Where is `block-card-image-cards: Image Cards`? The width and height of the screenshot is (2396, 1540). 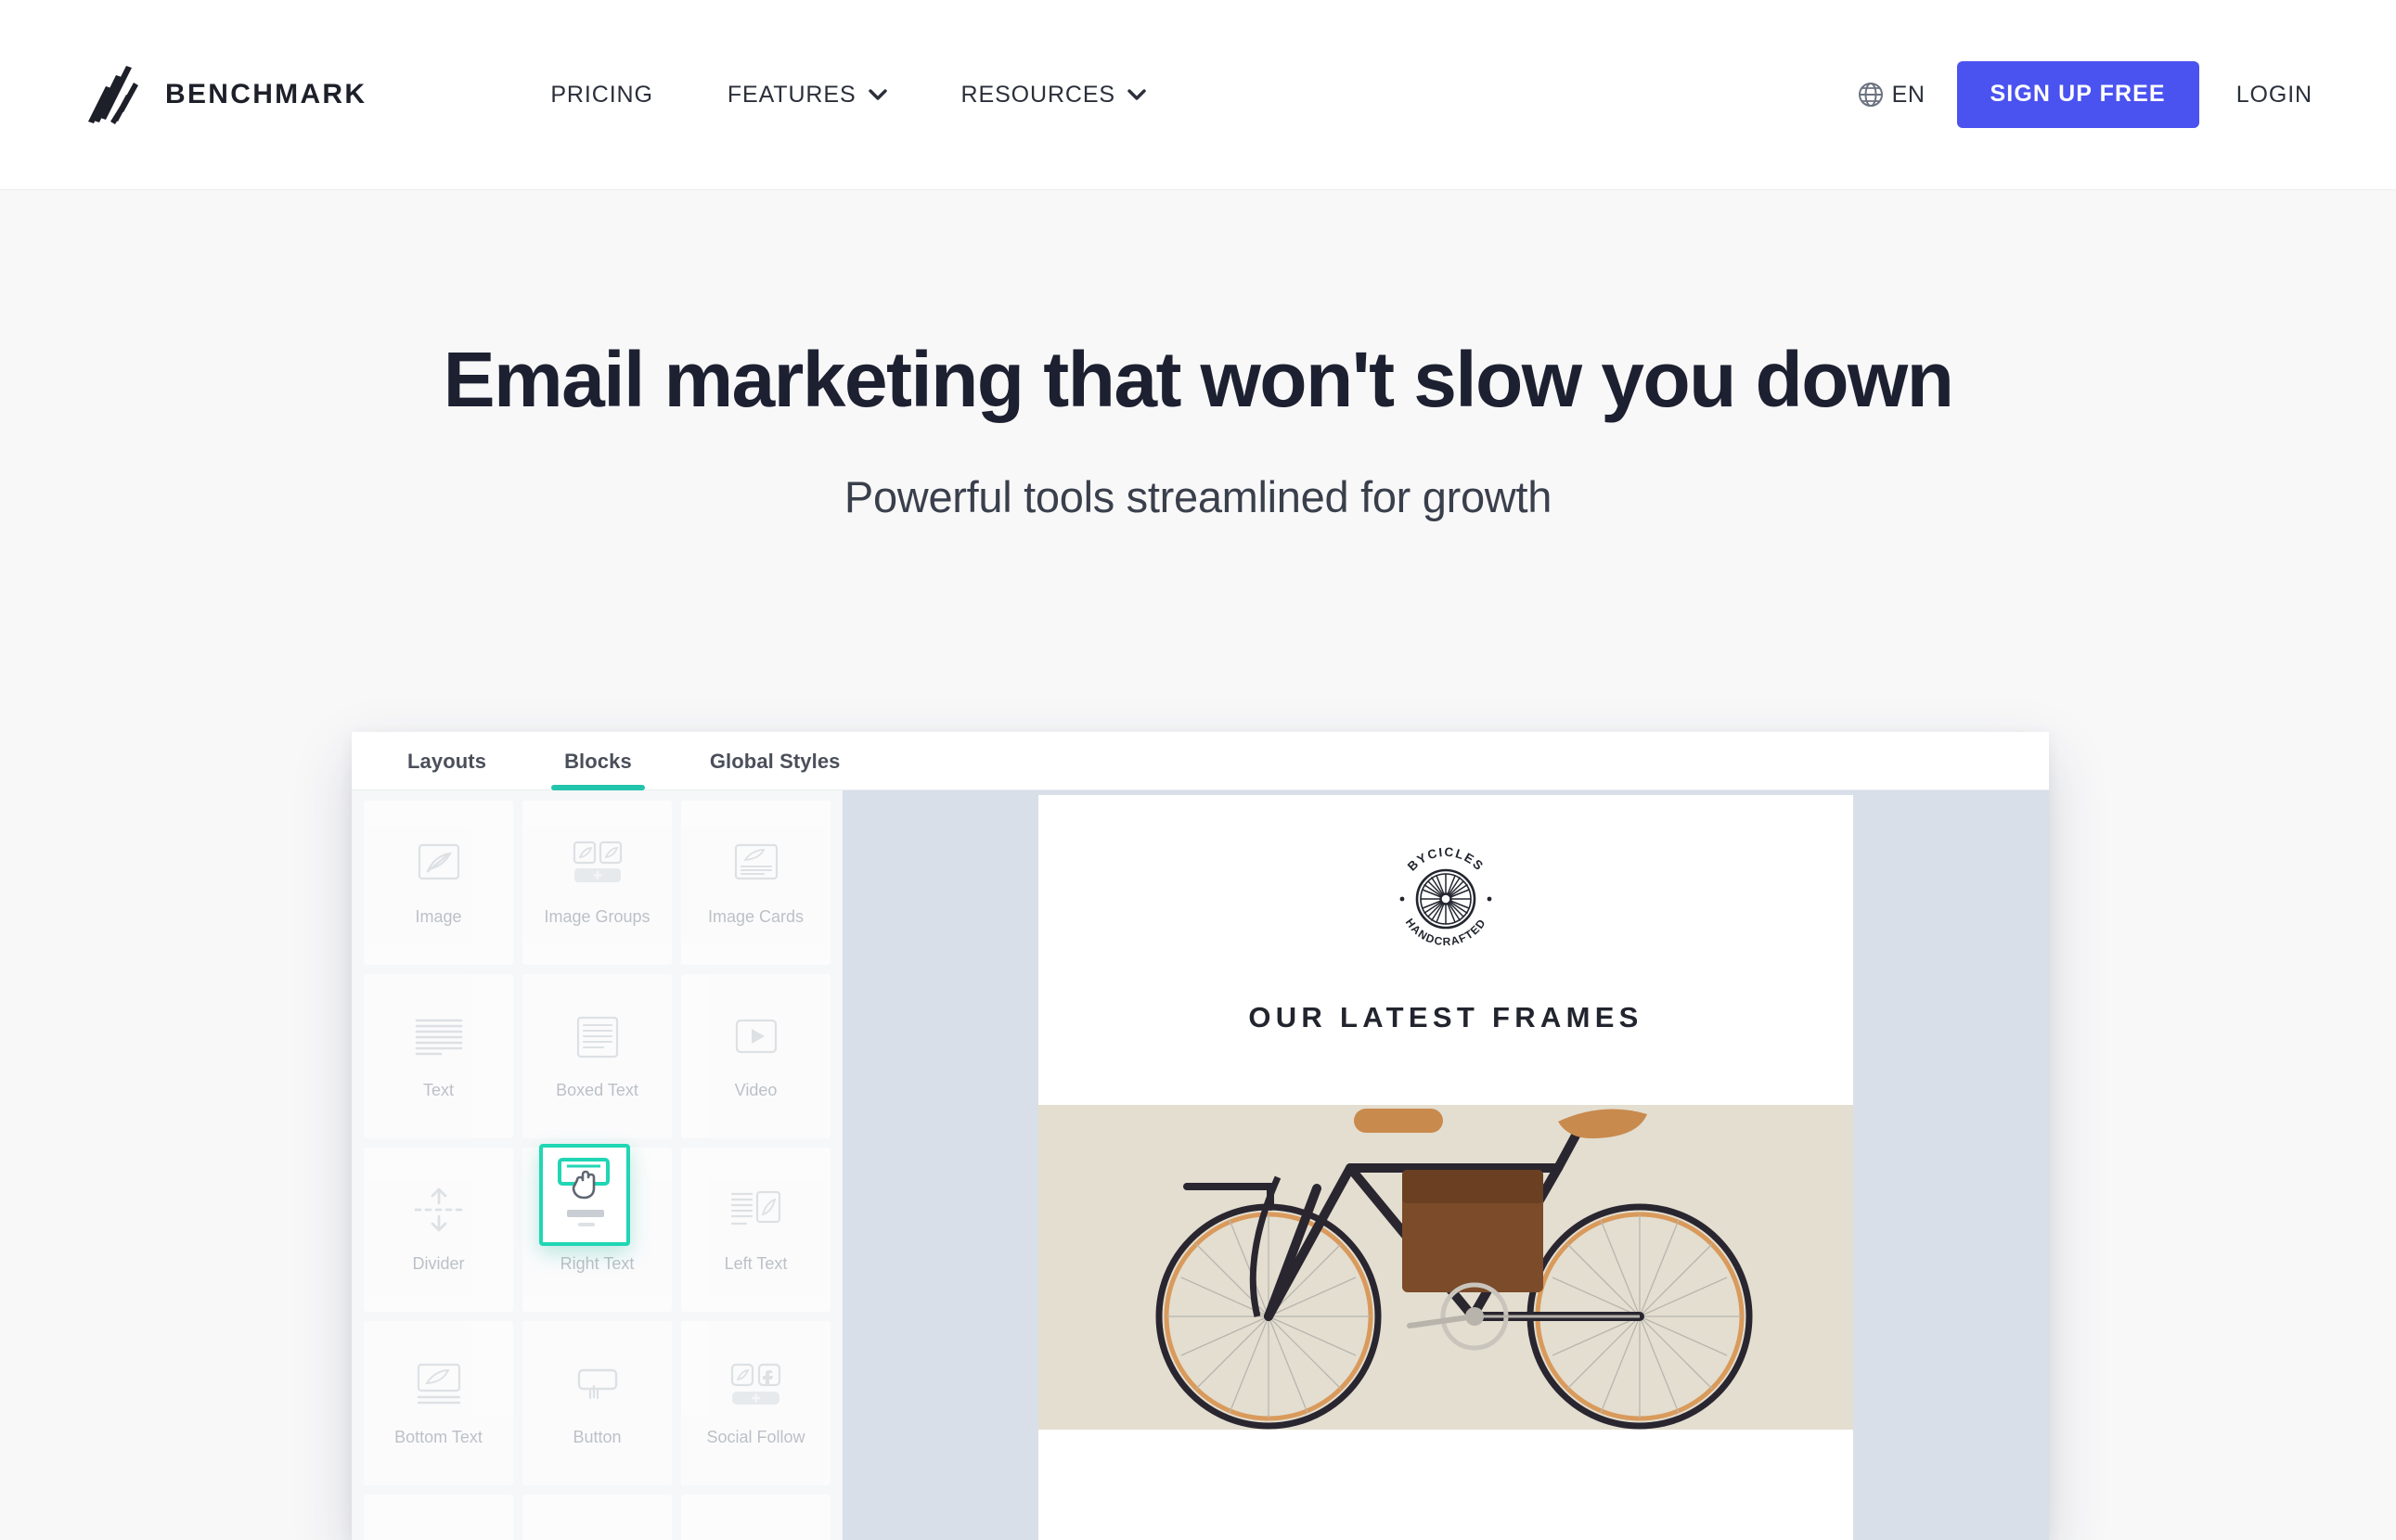
block-card-image-cards: Image Cards is located at coordinates (756, 883).